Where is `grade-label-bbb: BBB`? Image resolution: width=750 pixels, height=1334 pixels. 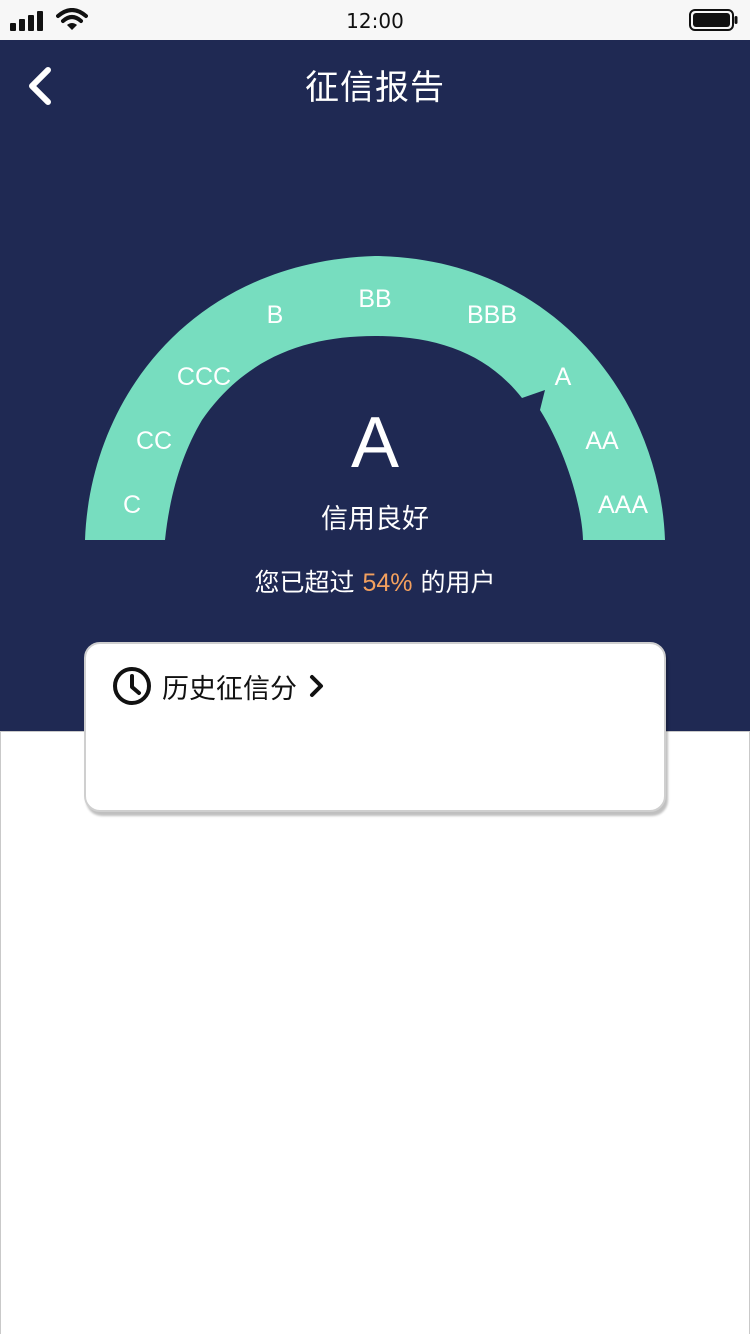 grade-label-bbb: BBB is located at coordinates (492, 315).